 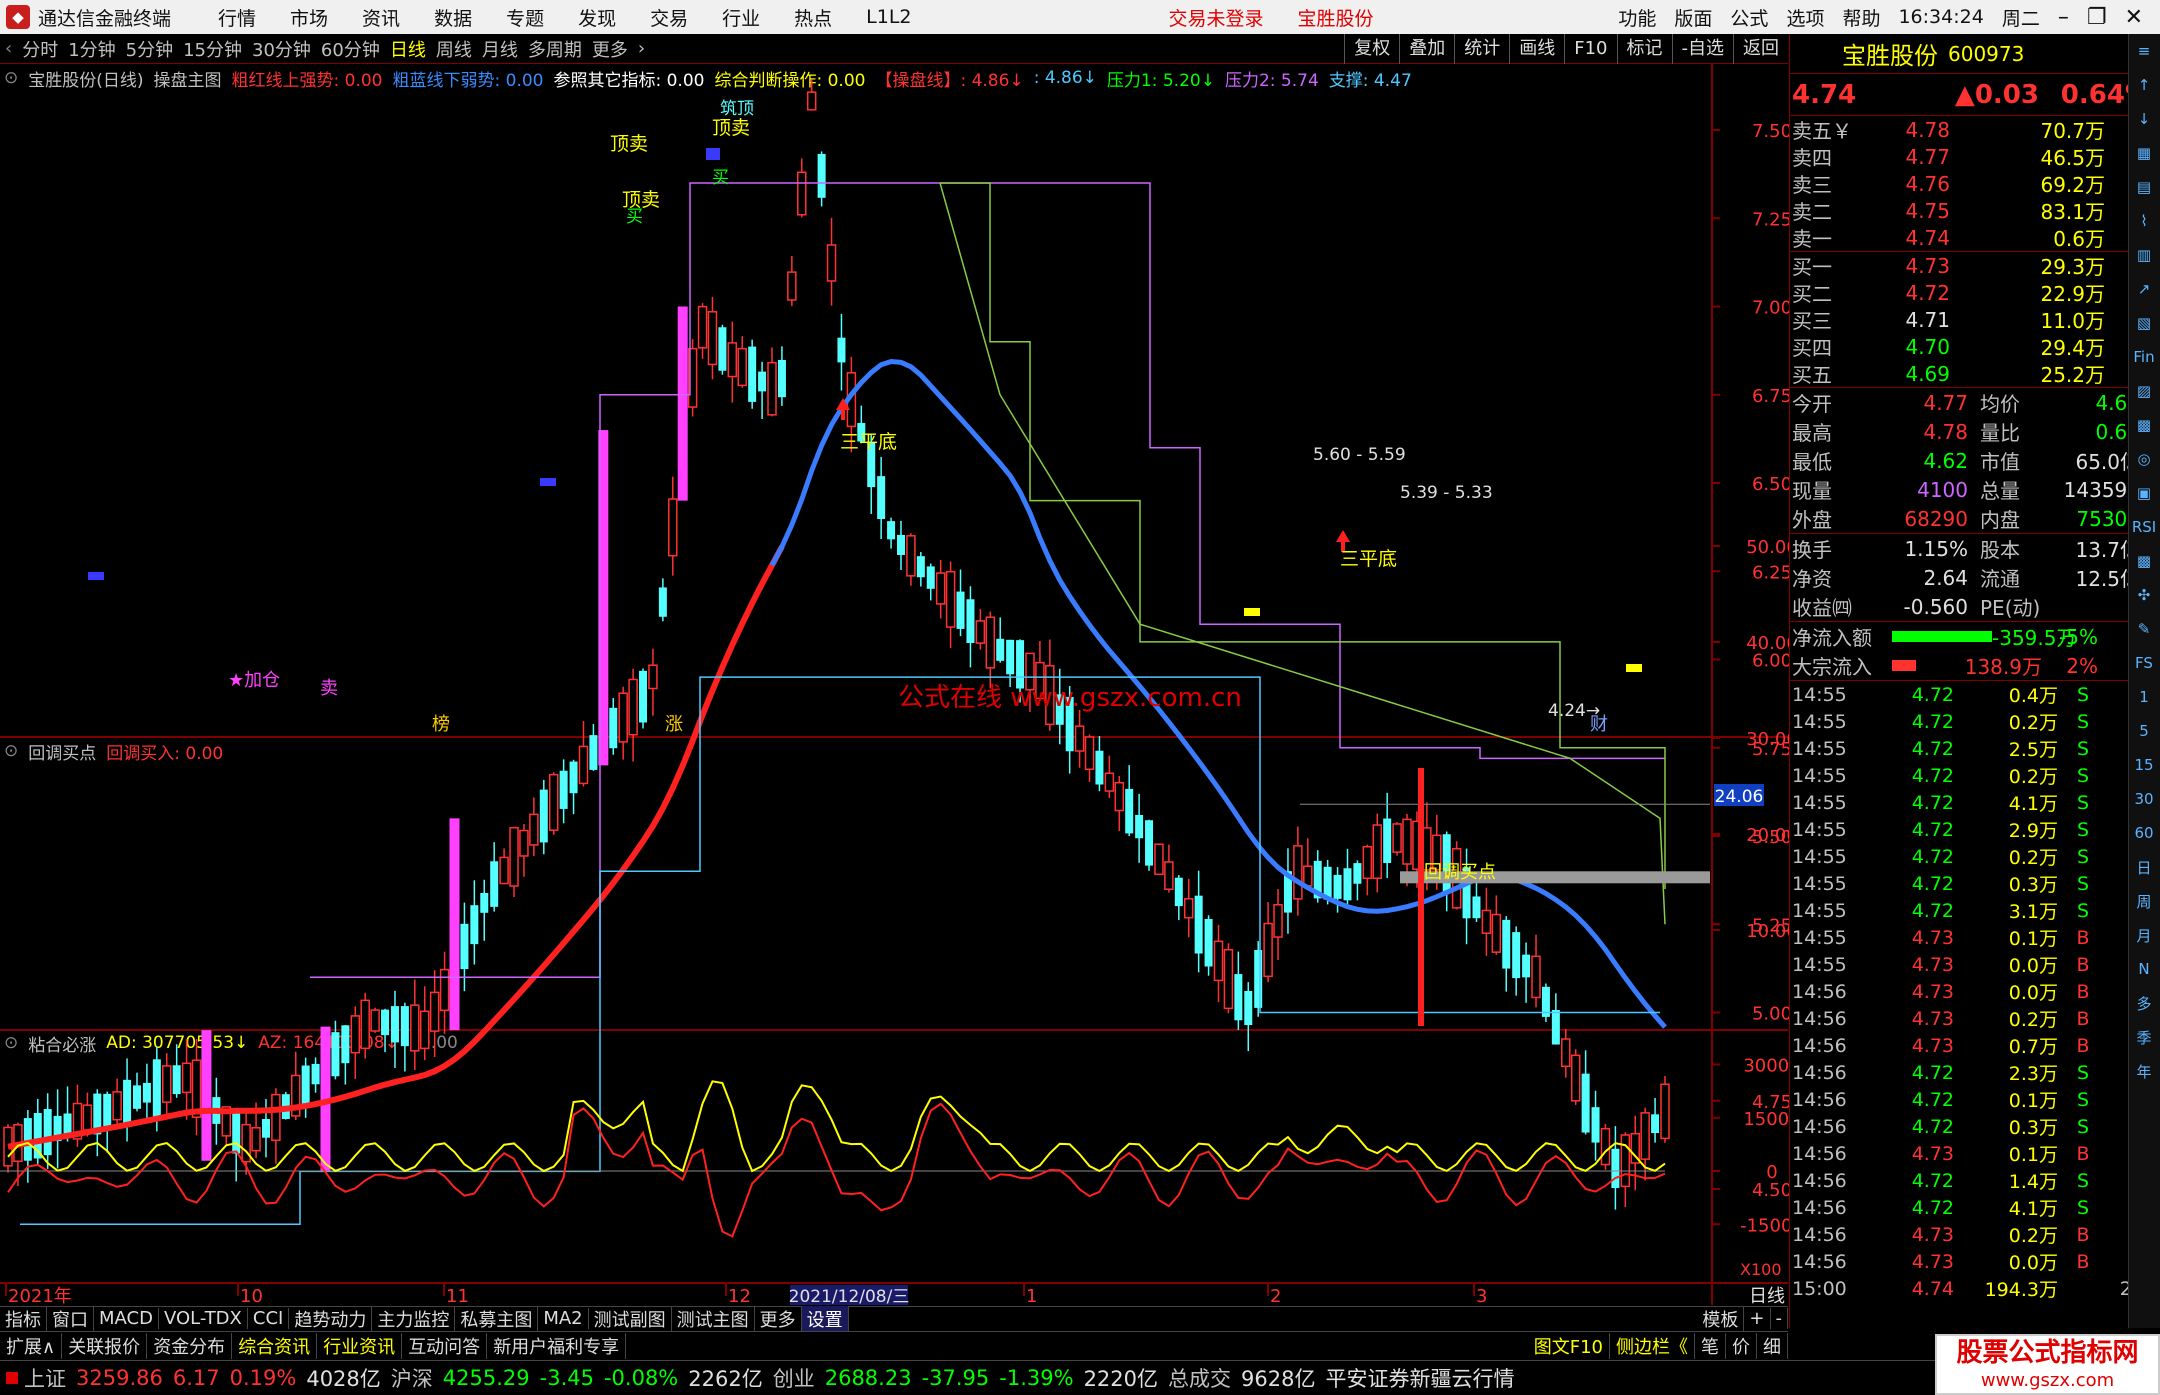 I want to click on period-30min: 30分钟, so click(x=281, y=49).